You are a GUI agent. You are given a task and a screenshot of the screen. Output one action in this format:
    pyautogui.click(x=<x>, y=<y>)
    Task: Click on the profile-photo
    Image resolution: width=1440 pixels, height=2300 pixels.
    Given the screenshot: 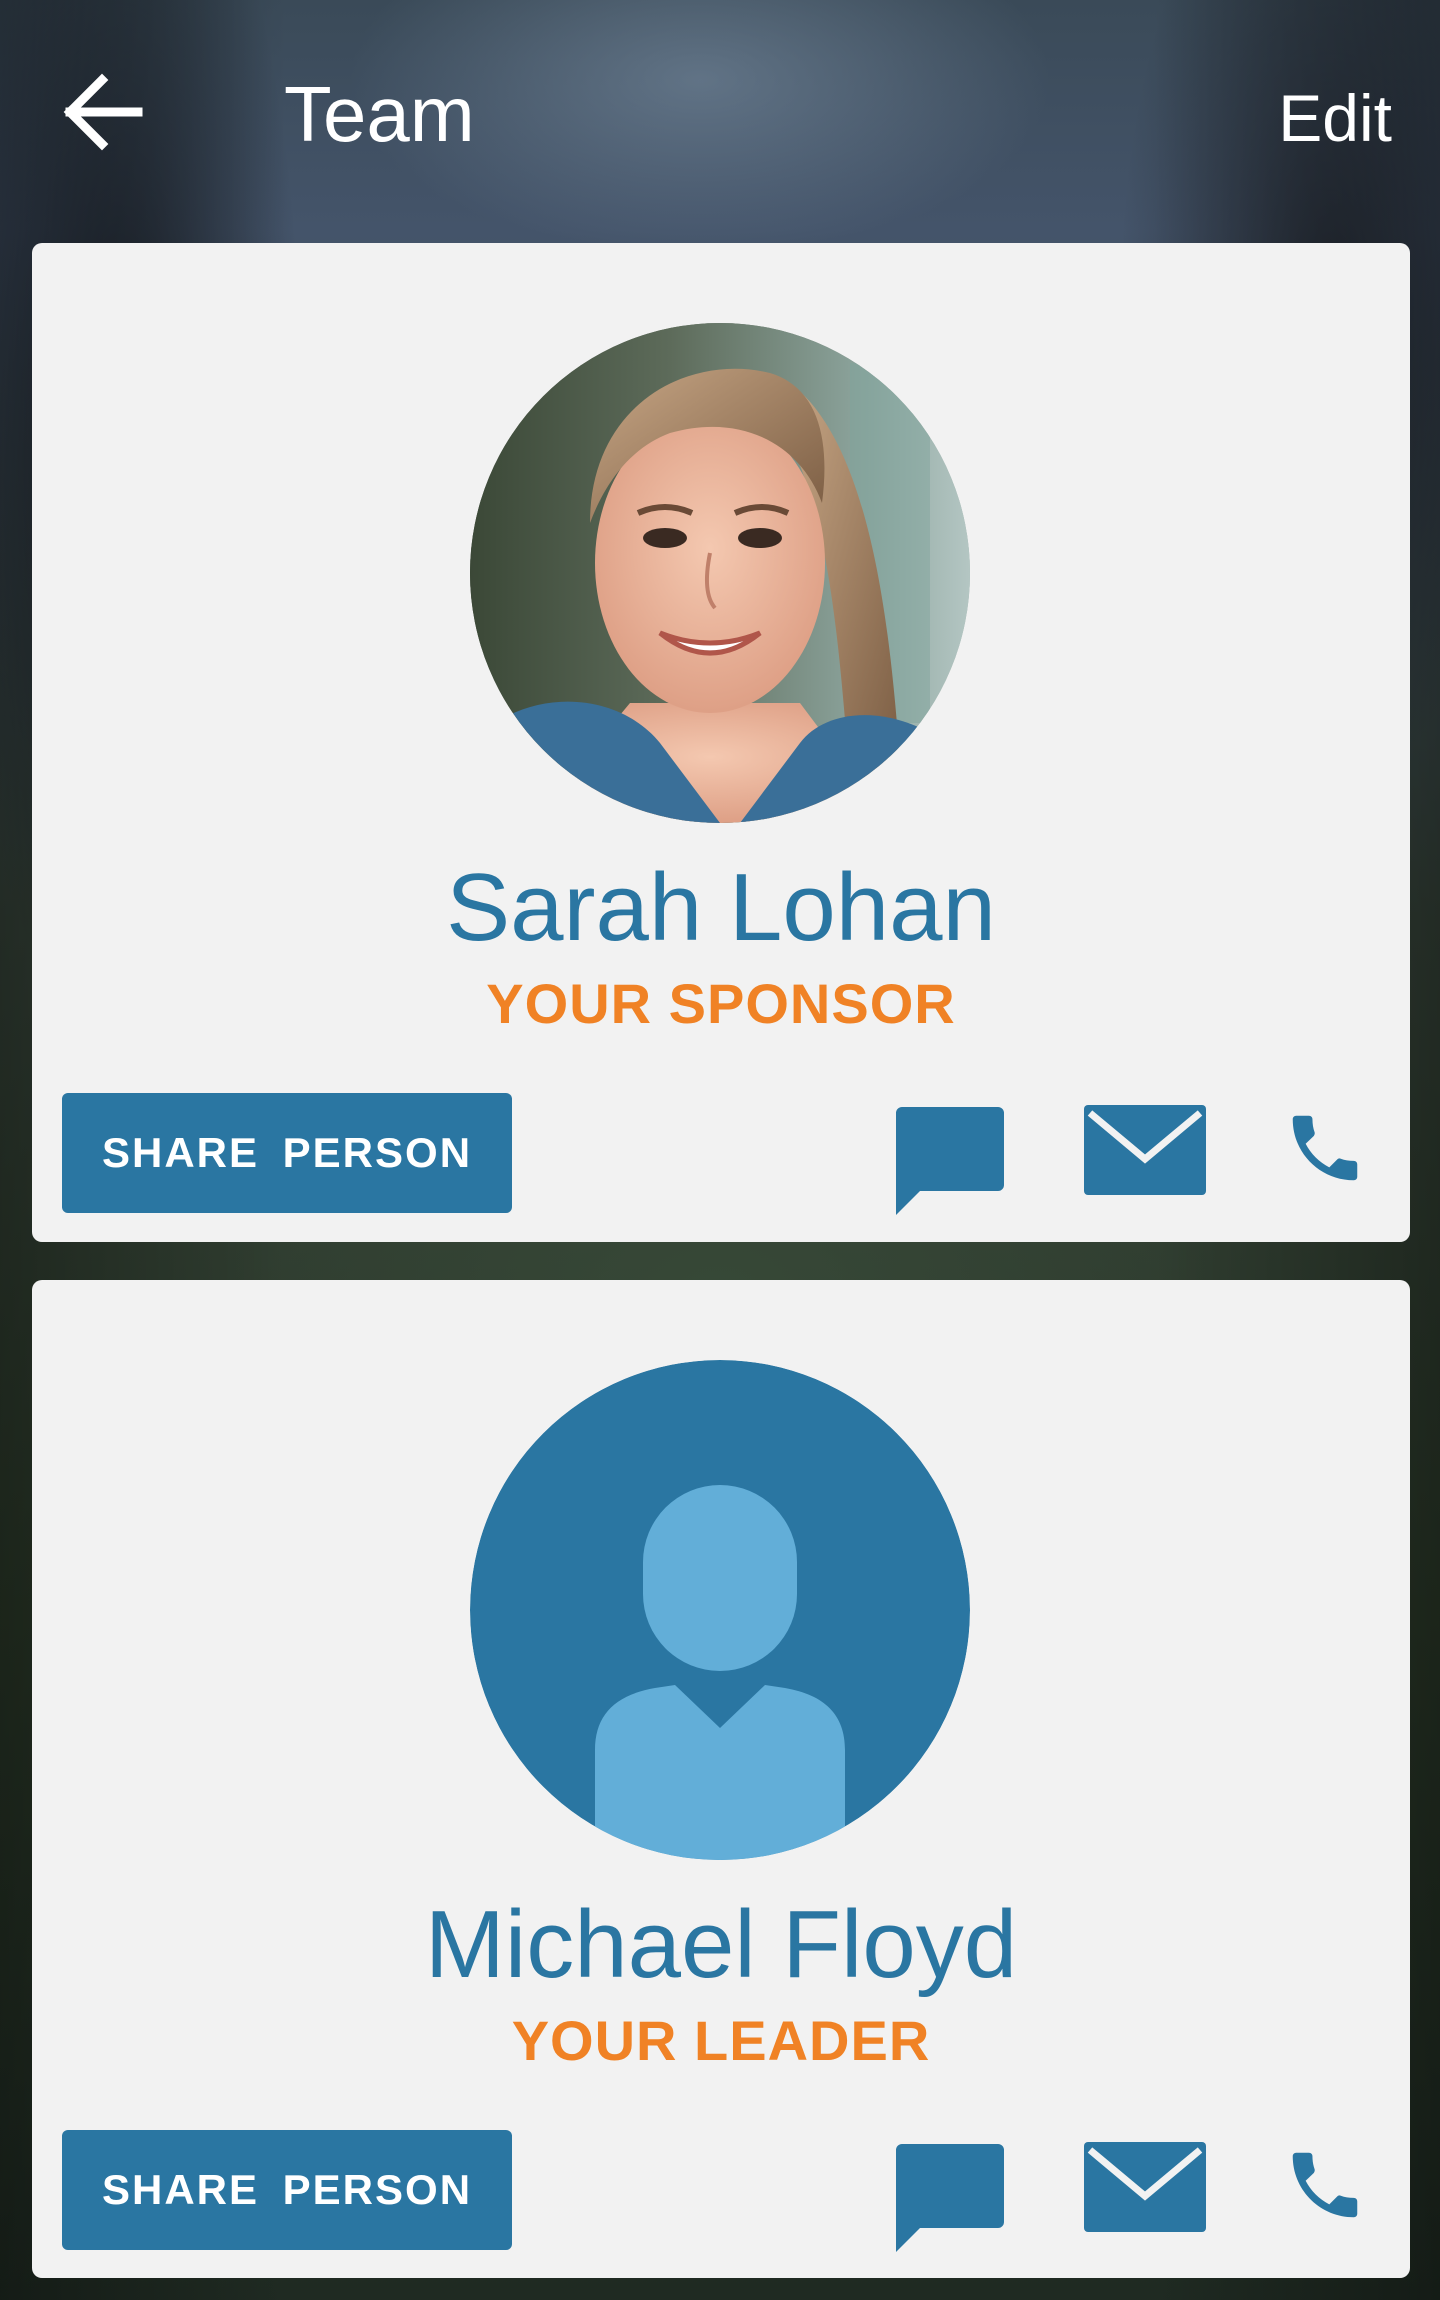 What is the action you would take?
    pyautogui.click(x=720, y=573)
    